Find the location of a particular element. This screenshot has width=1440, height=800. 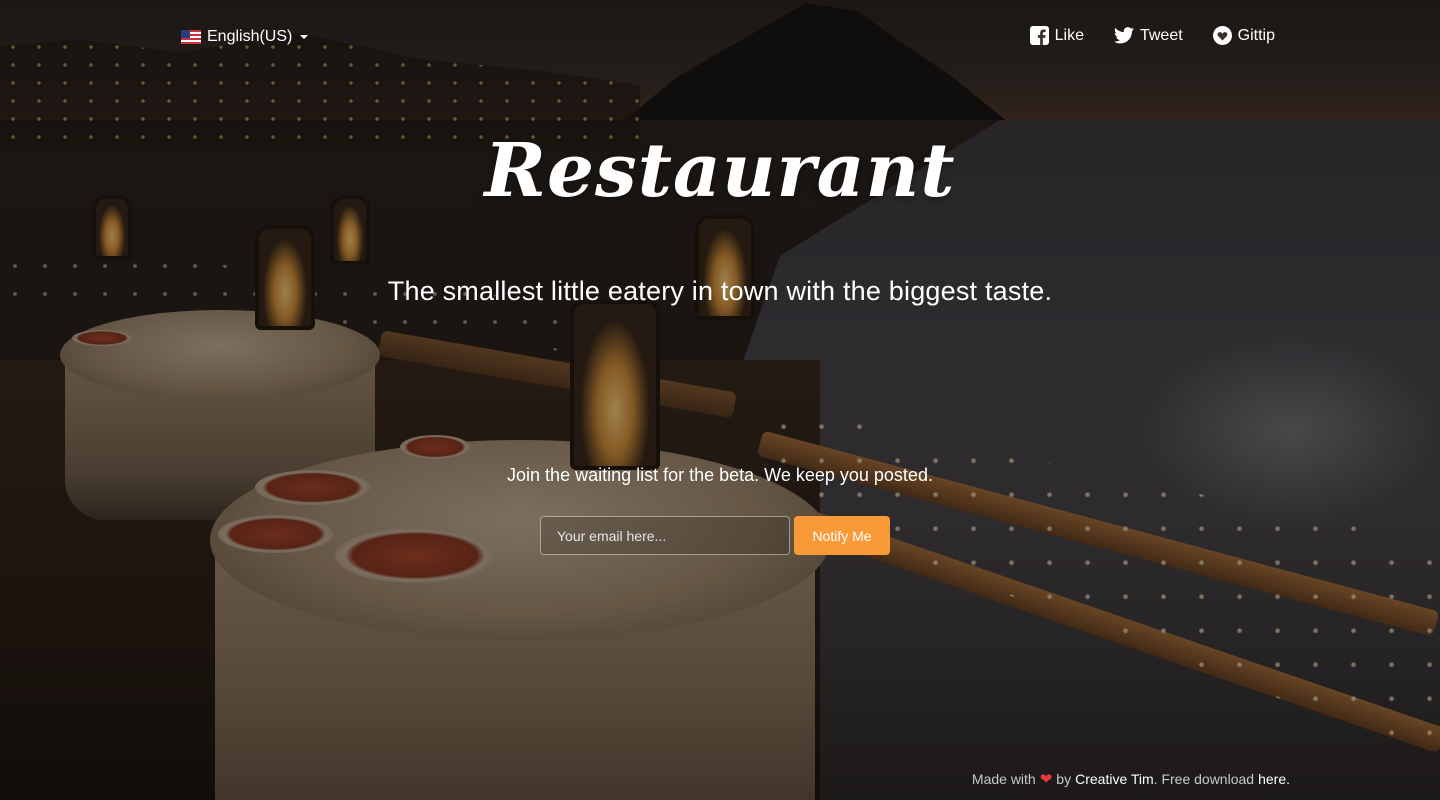

footer-free-download: . Free download is located at coordinates (1204, 779).